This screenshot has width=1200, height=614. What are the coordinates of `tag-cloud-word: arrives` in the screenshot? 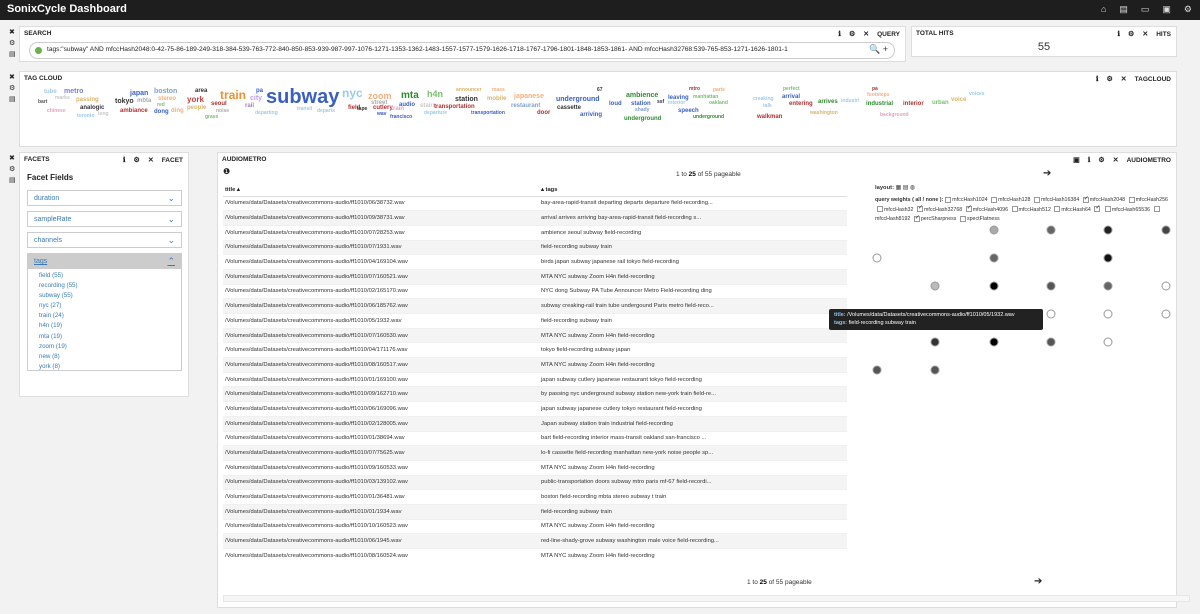 It's located at (828, 102).